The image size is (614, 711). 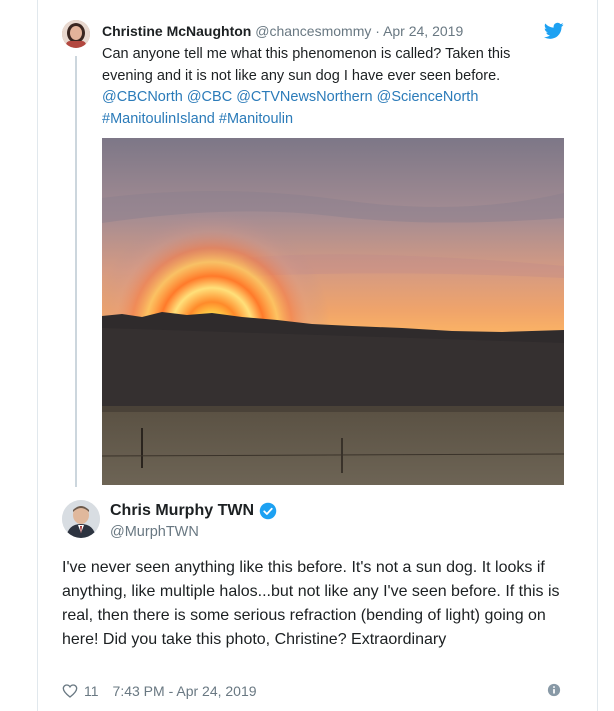 I want to click on thread-connector-line, so click(x=76, y=271).